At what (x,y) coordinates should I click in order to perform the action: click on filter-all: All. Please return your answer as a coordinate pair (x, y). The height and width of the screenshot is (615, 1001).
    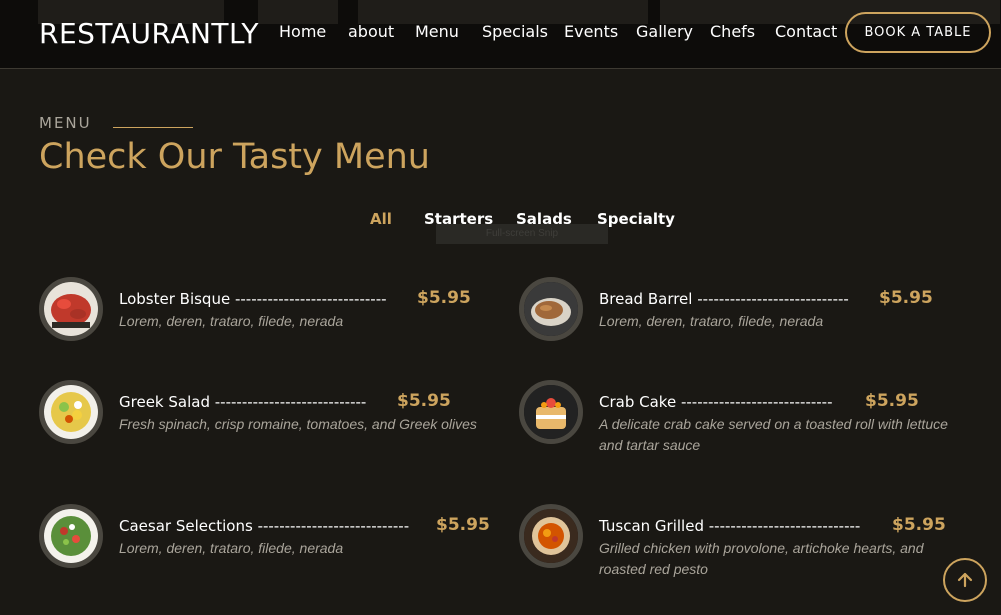
    Looking at the image, I should click on (381, 219).